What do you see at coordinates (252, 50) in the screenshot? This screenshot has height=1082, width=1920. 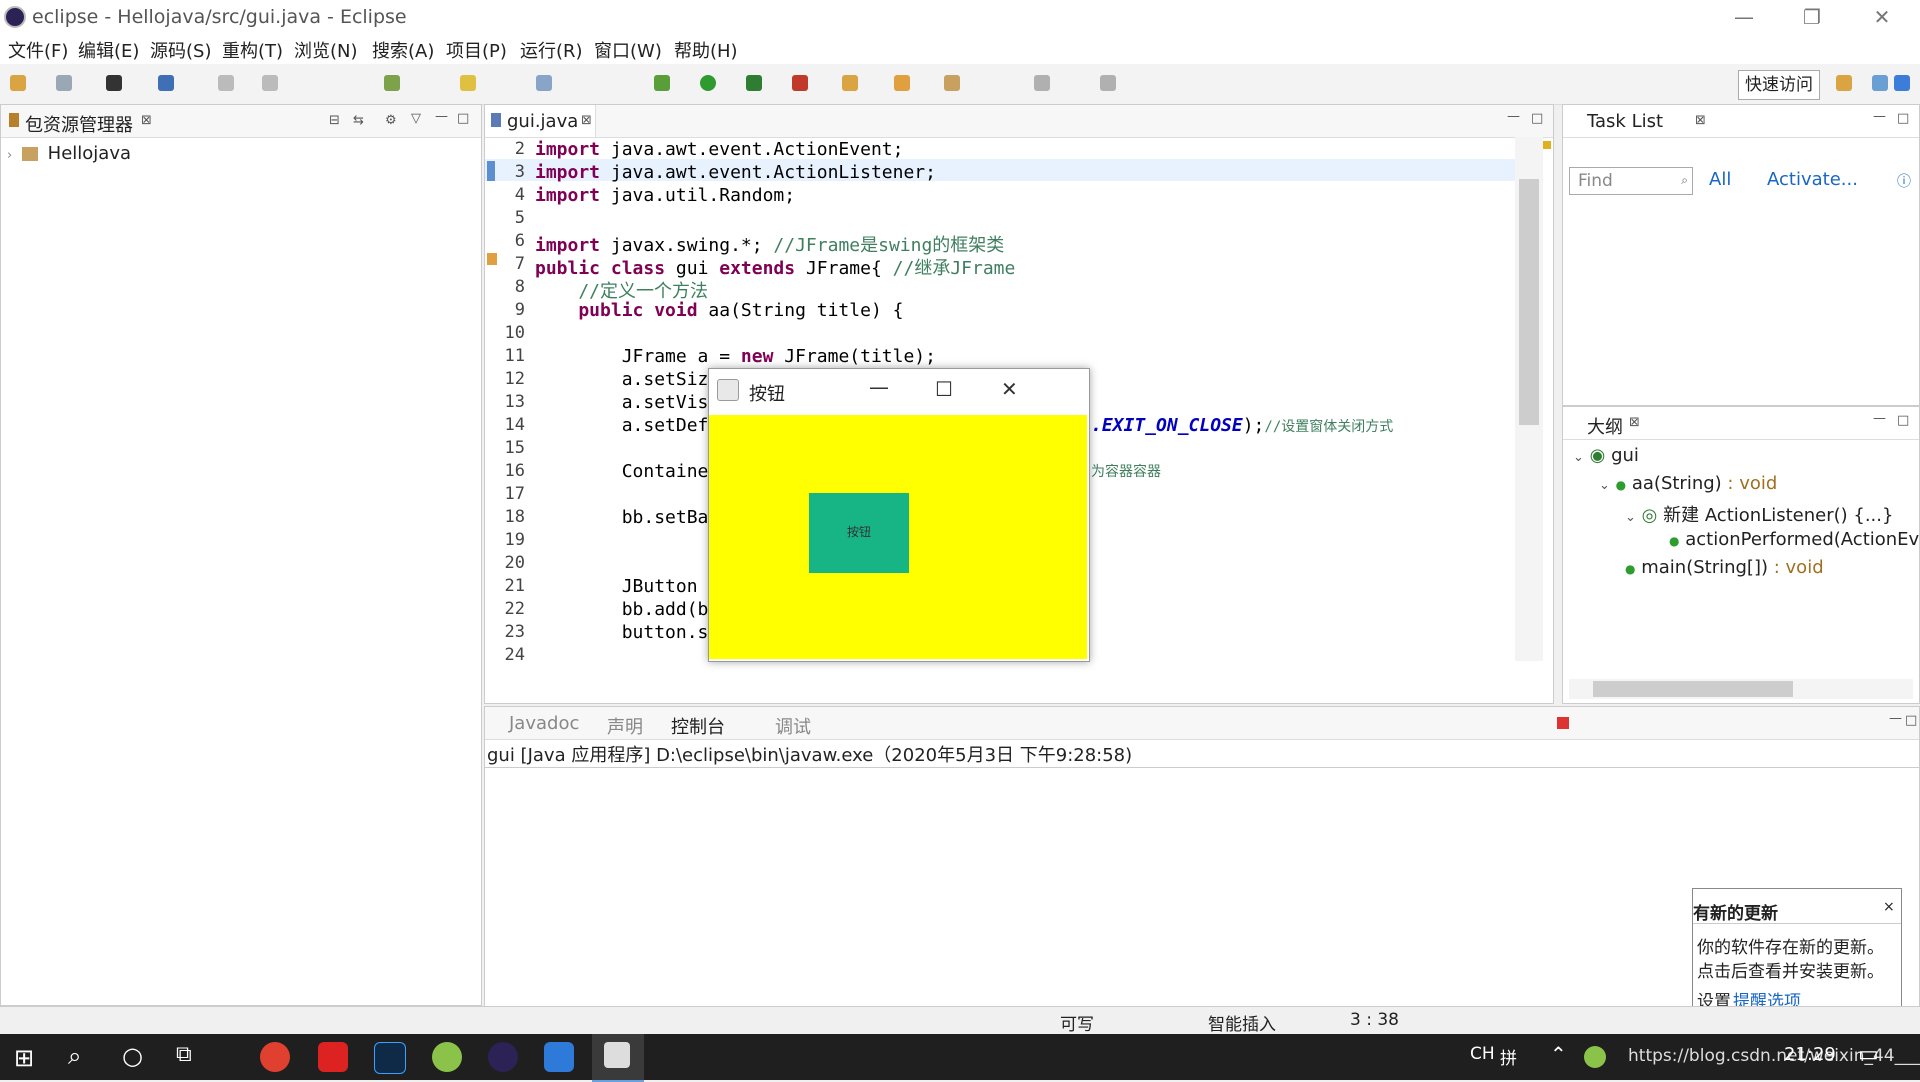 I see `menu-refactor: 重构(T)` at bounding box center [252, 50].